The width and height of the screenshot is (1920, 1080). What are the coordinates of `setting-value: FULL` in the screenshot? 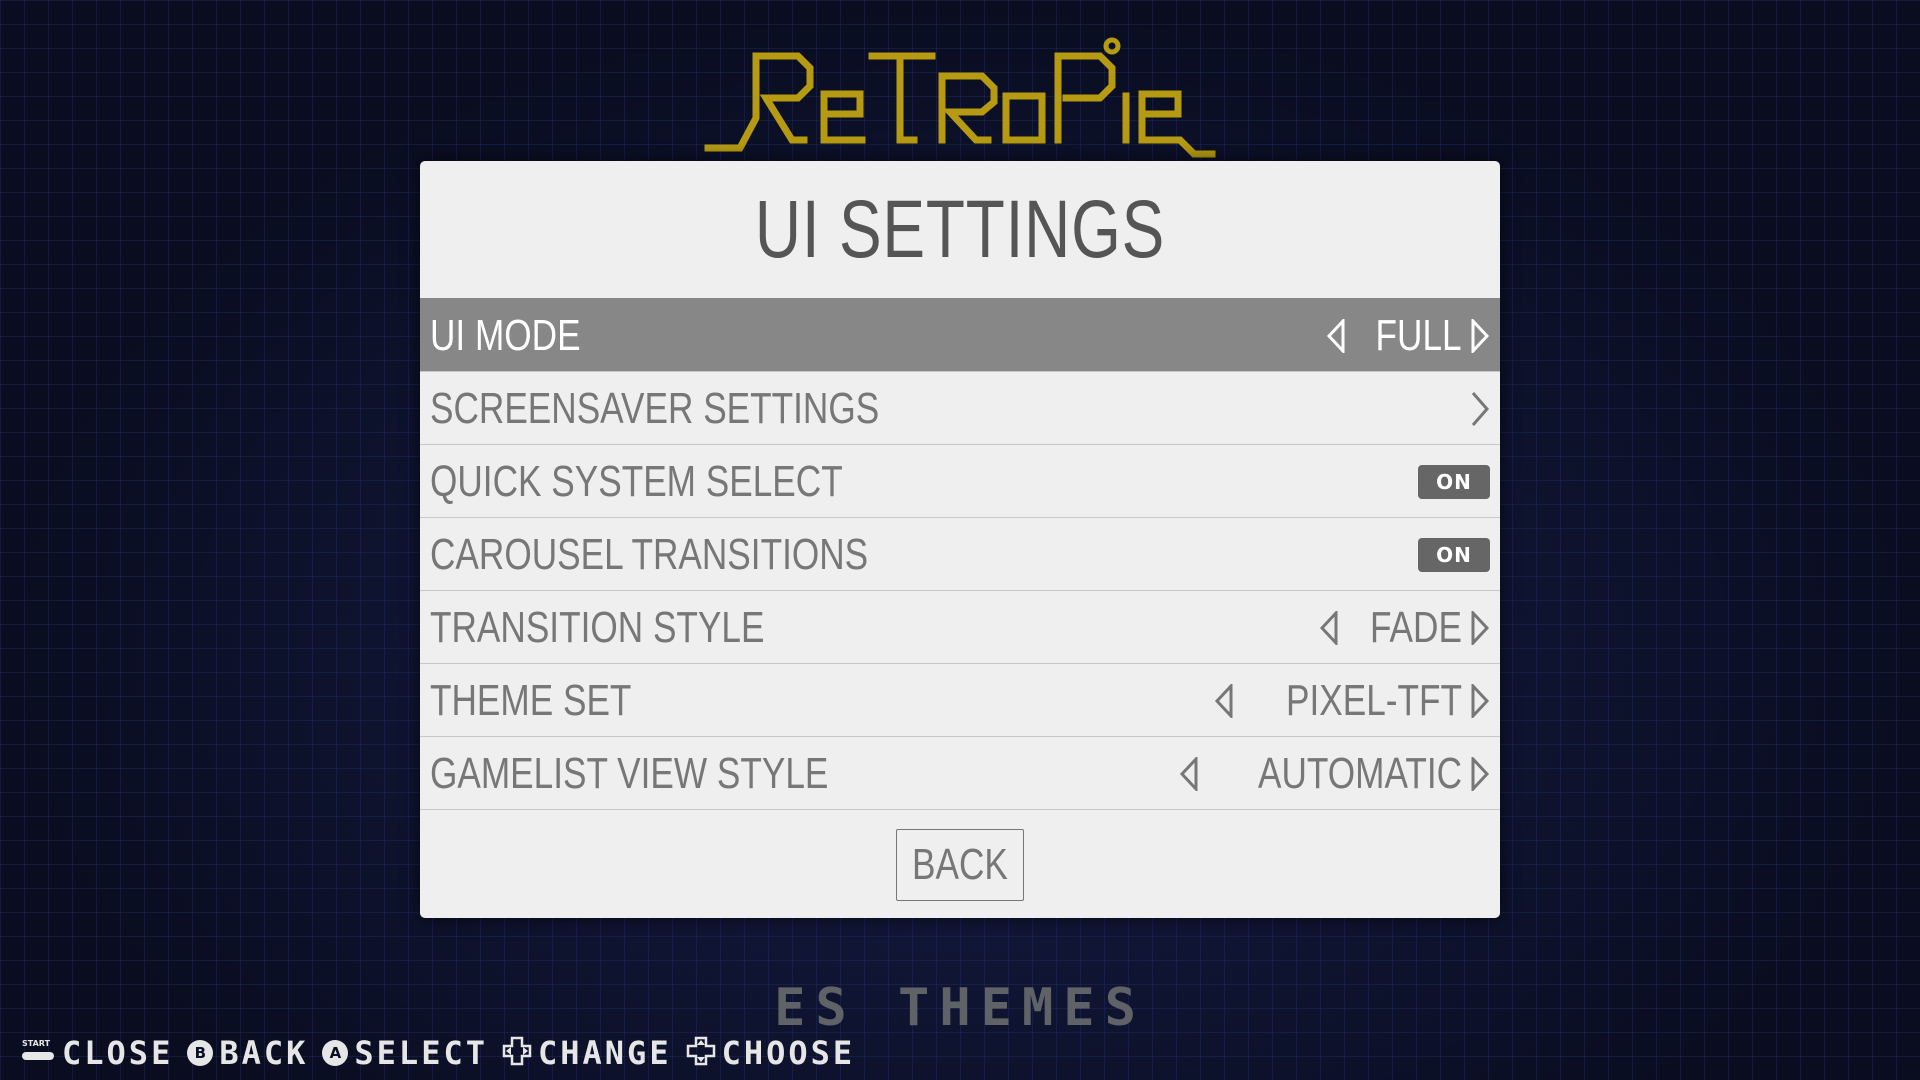 It's located at (1418, 335).